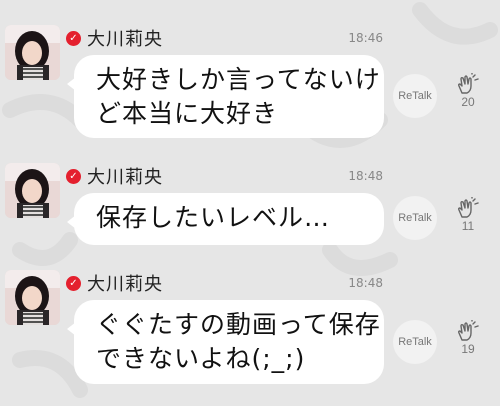 The height and width of the screenshot is (406, 500). What do you see at coordinates (468, 102) in the screenshot?
I see `clap-count: 20` at bounding box center [468, 102].